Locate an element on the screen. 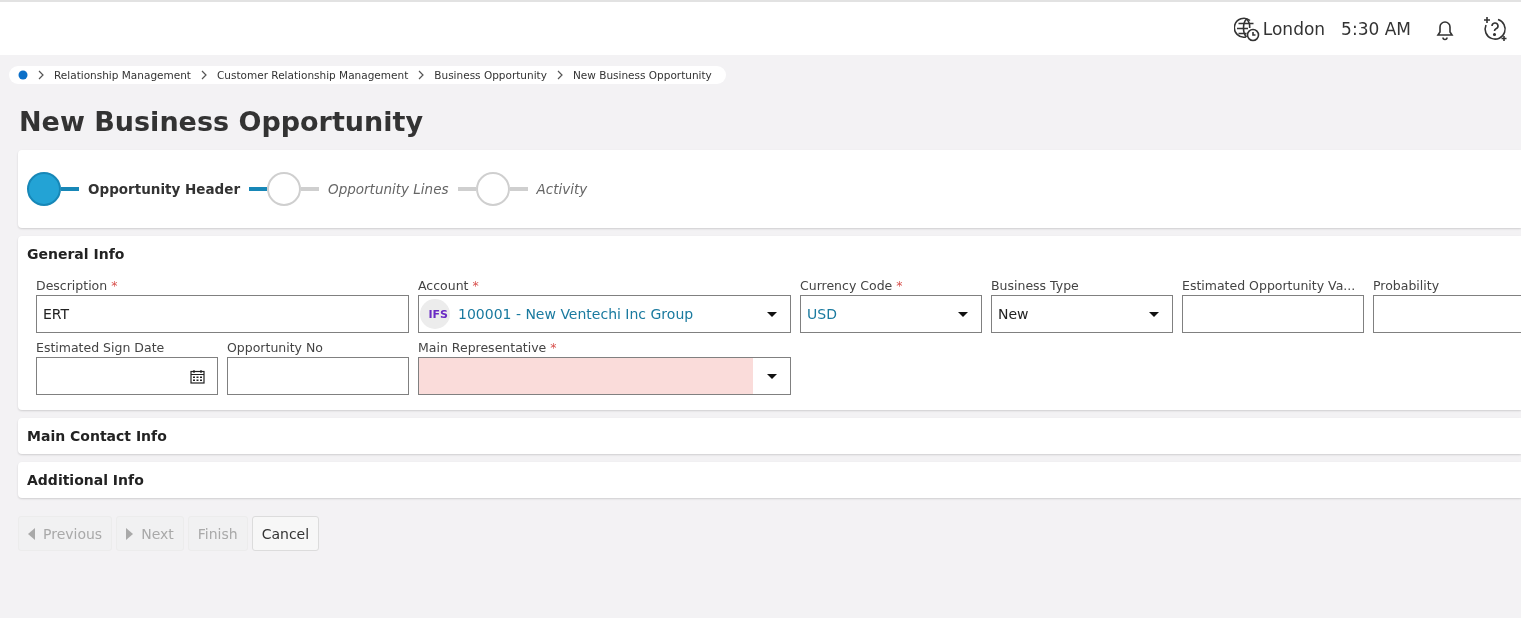 The image size is (1521, 618). field-label: Description * is located at coordinates (77, 285).